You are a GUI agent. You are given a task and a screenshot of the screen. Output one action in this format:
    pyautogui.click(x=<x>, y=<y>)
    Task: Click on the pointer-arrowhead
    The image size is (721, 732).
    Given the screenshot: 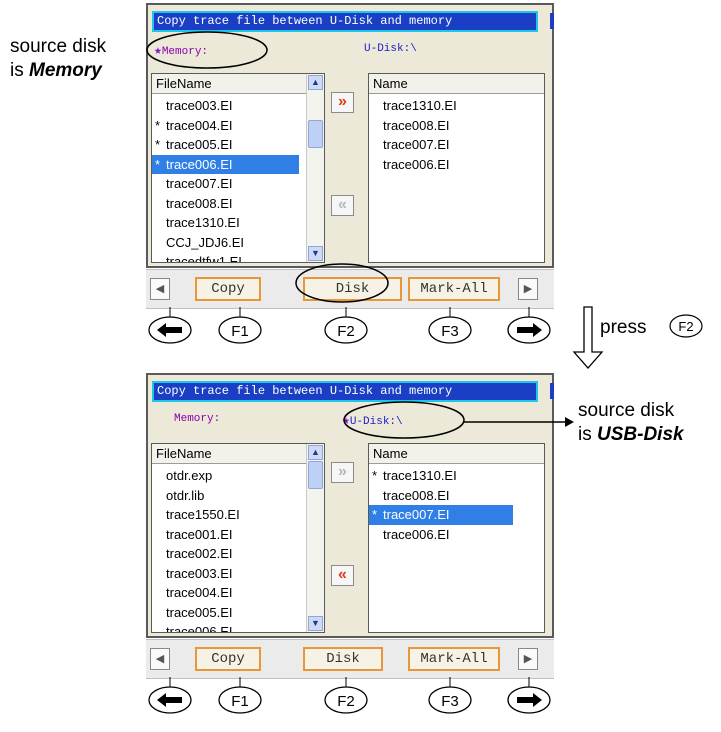 What is the action you would take?
    pyautogui.click(x=569, y=422)
    